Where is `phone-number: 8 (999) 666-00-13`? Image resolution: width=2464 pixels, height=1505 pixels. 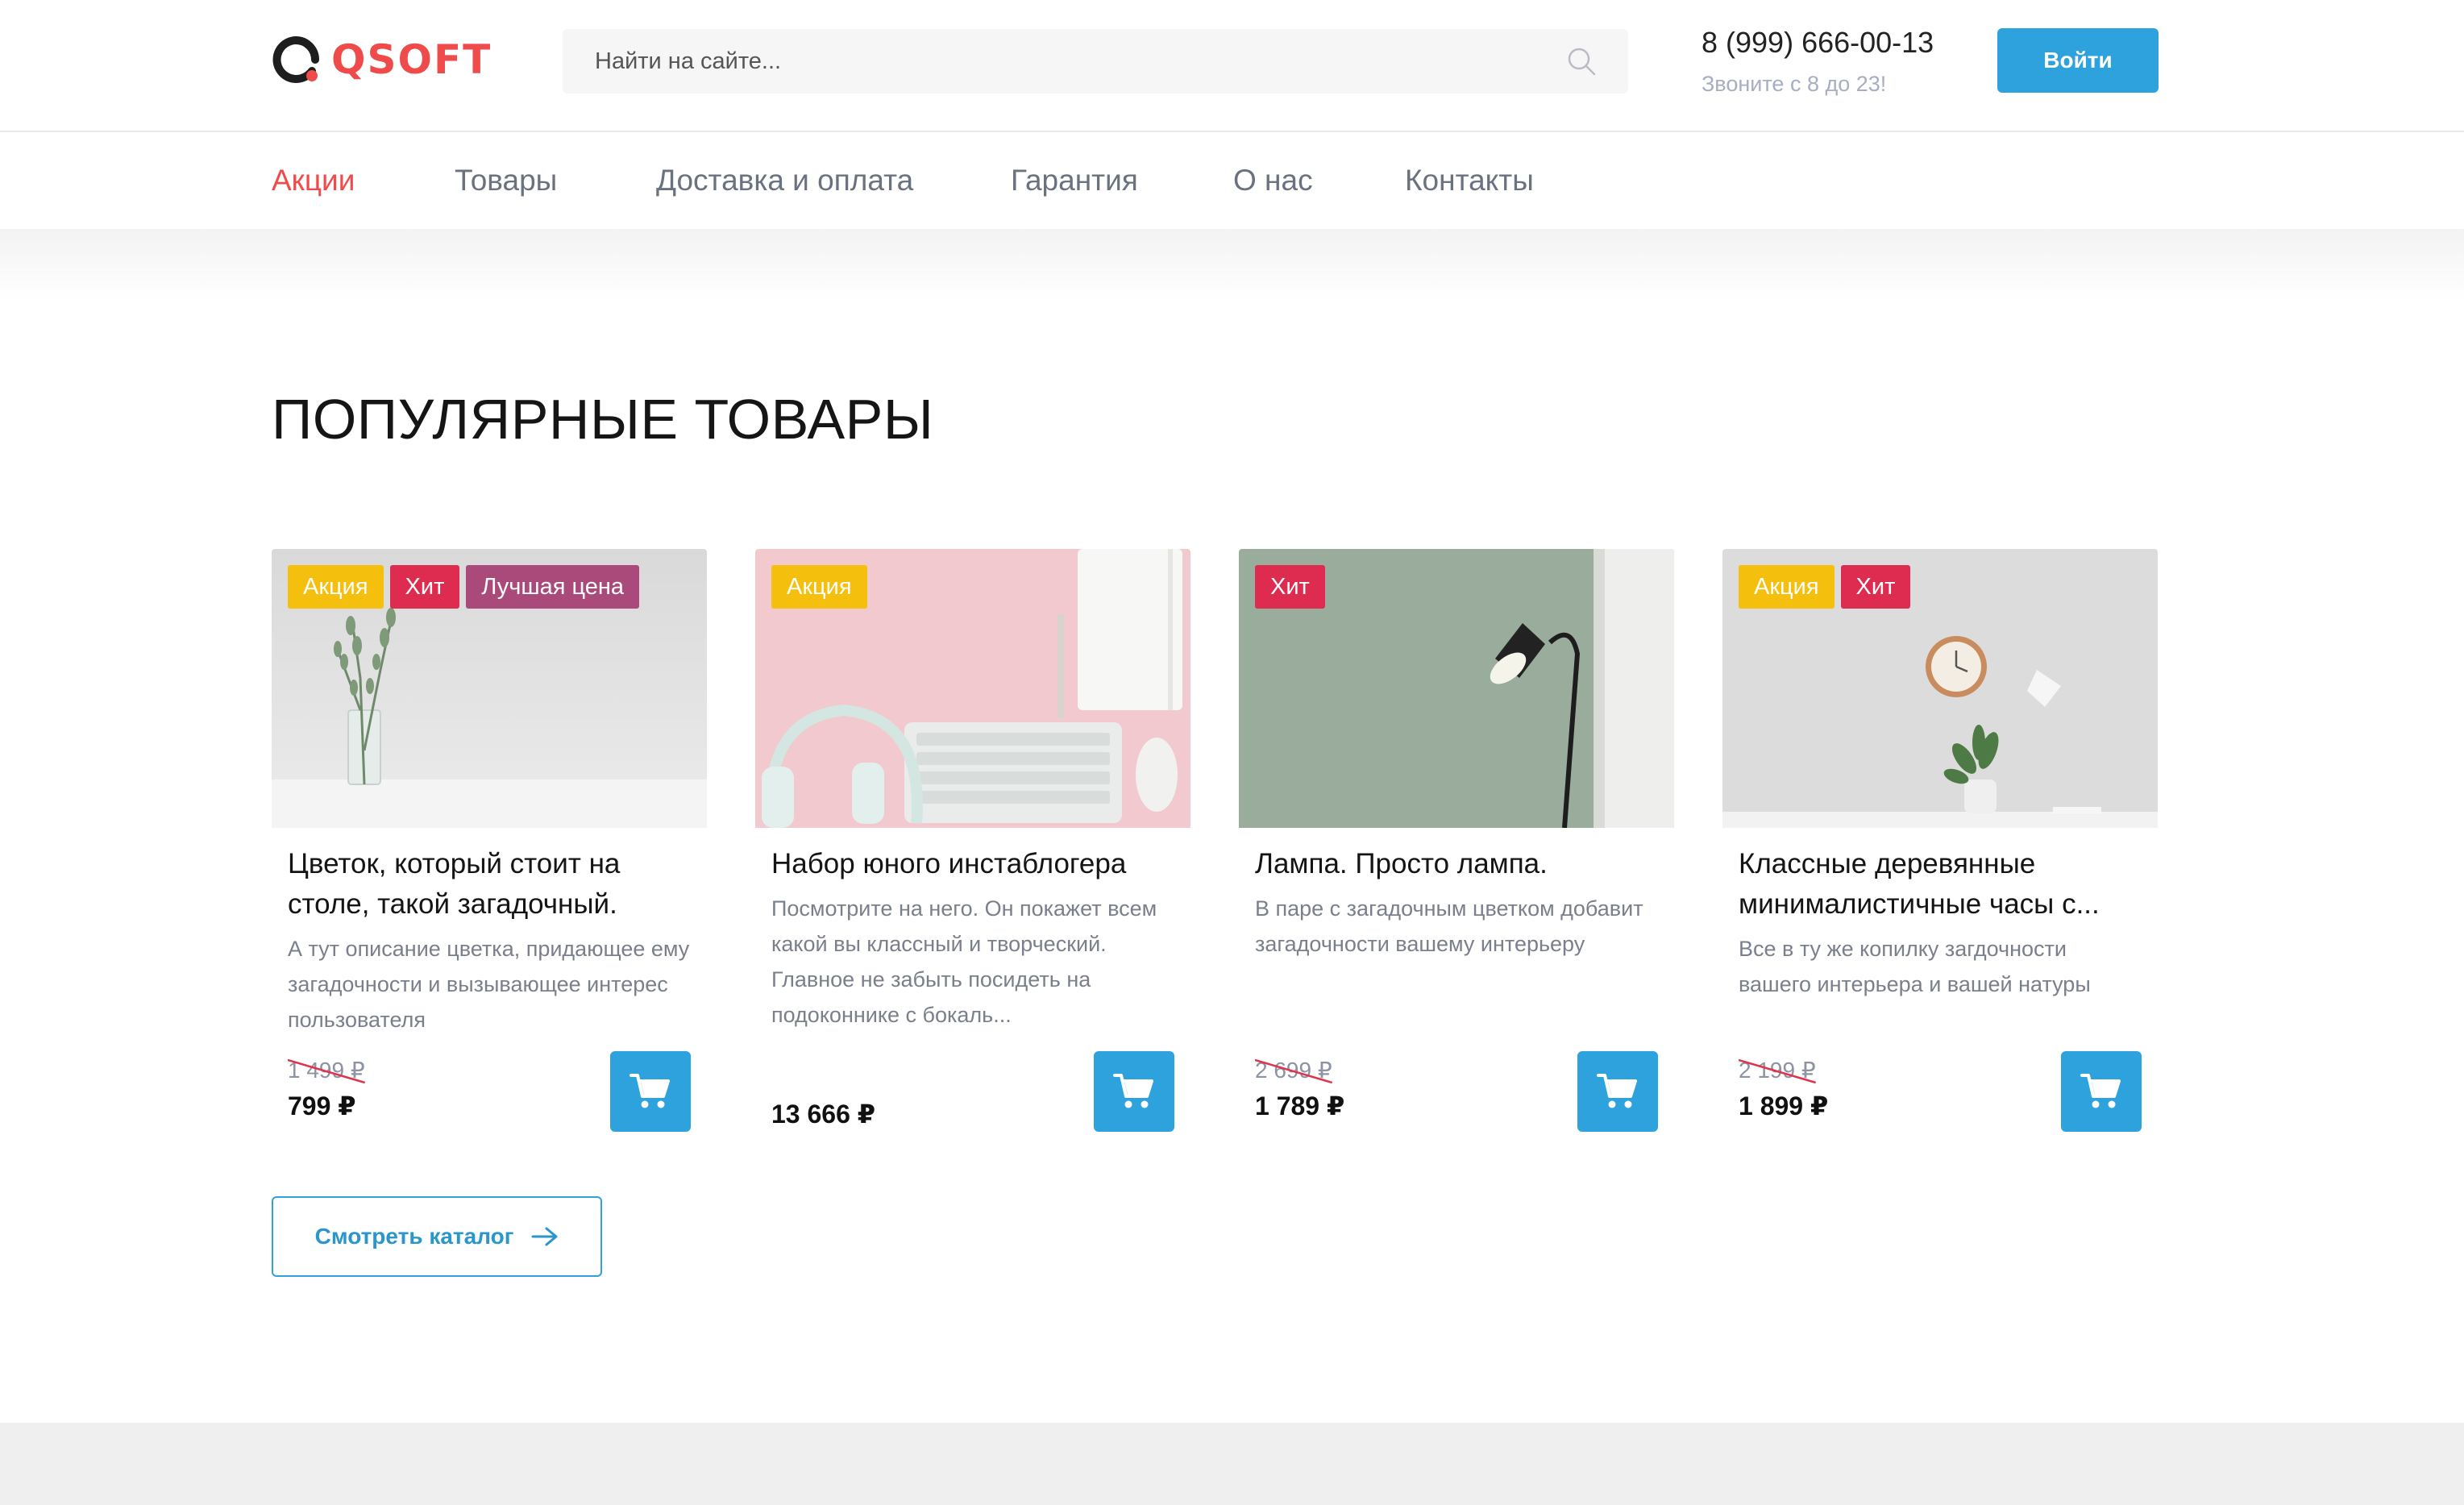 phone-number: 8 (999) 666-00-13 is located at coordinates (1818, 43).